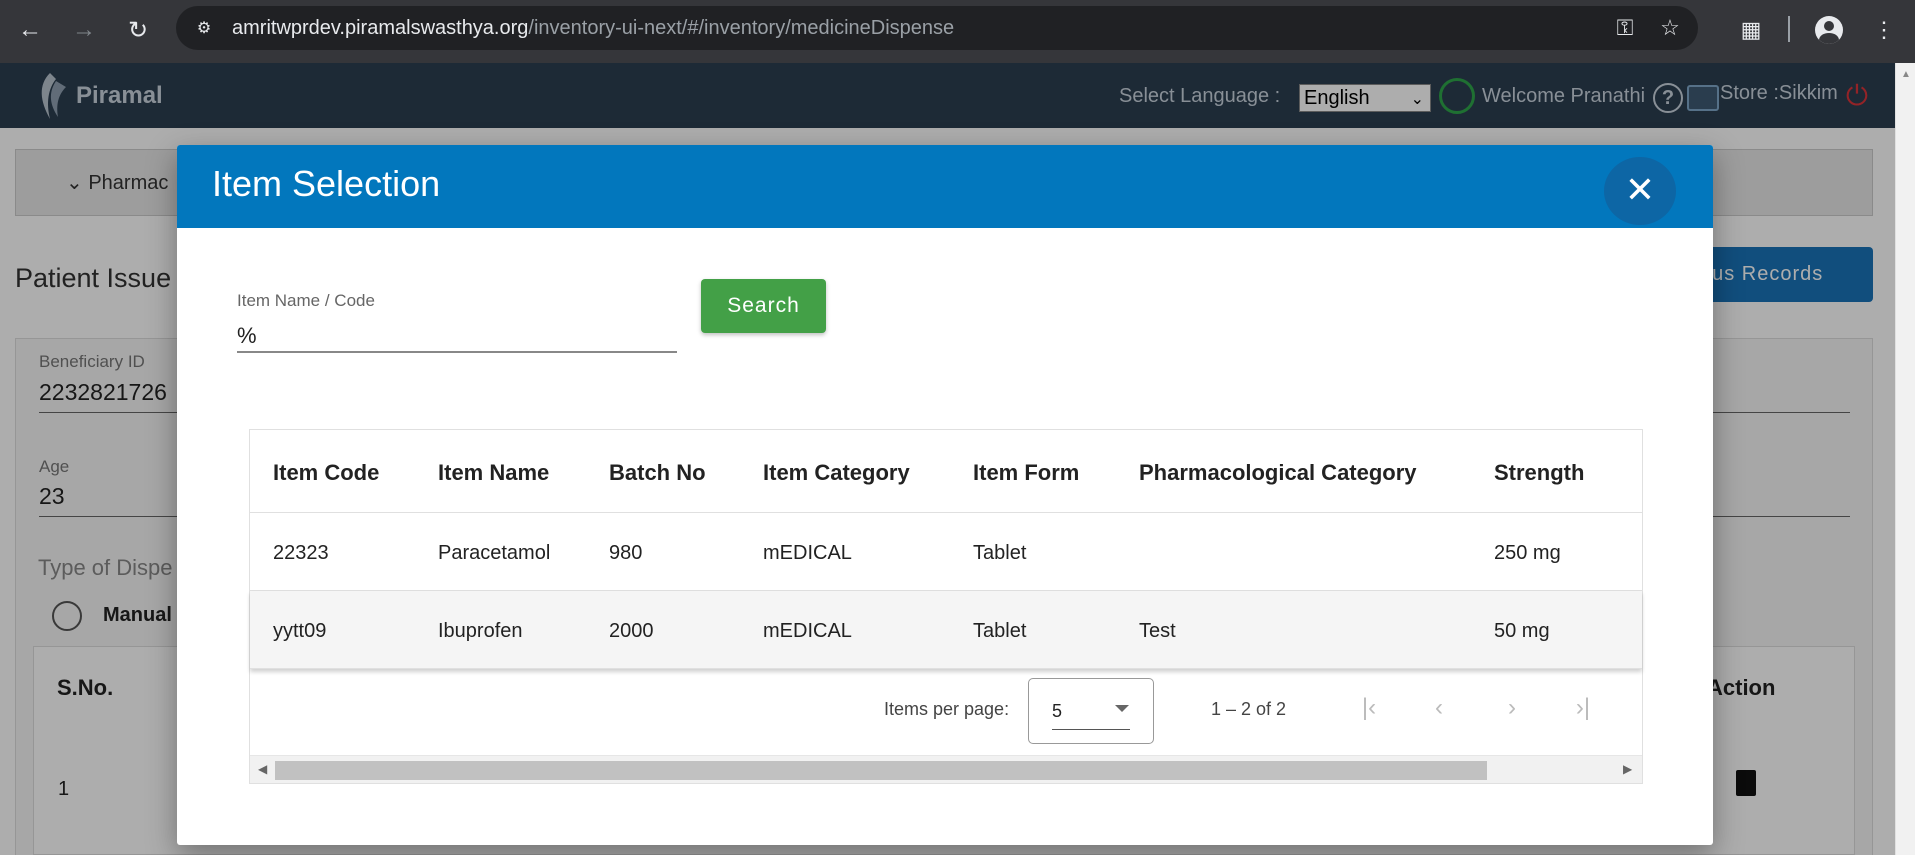 The image size is (1915, 855). I want to click on table-cell: 50 mg, so click(1522, 631).